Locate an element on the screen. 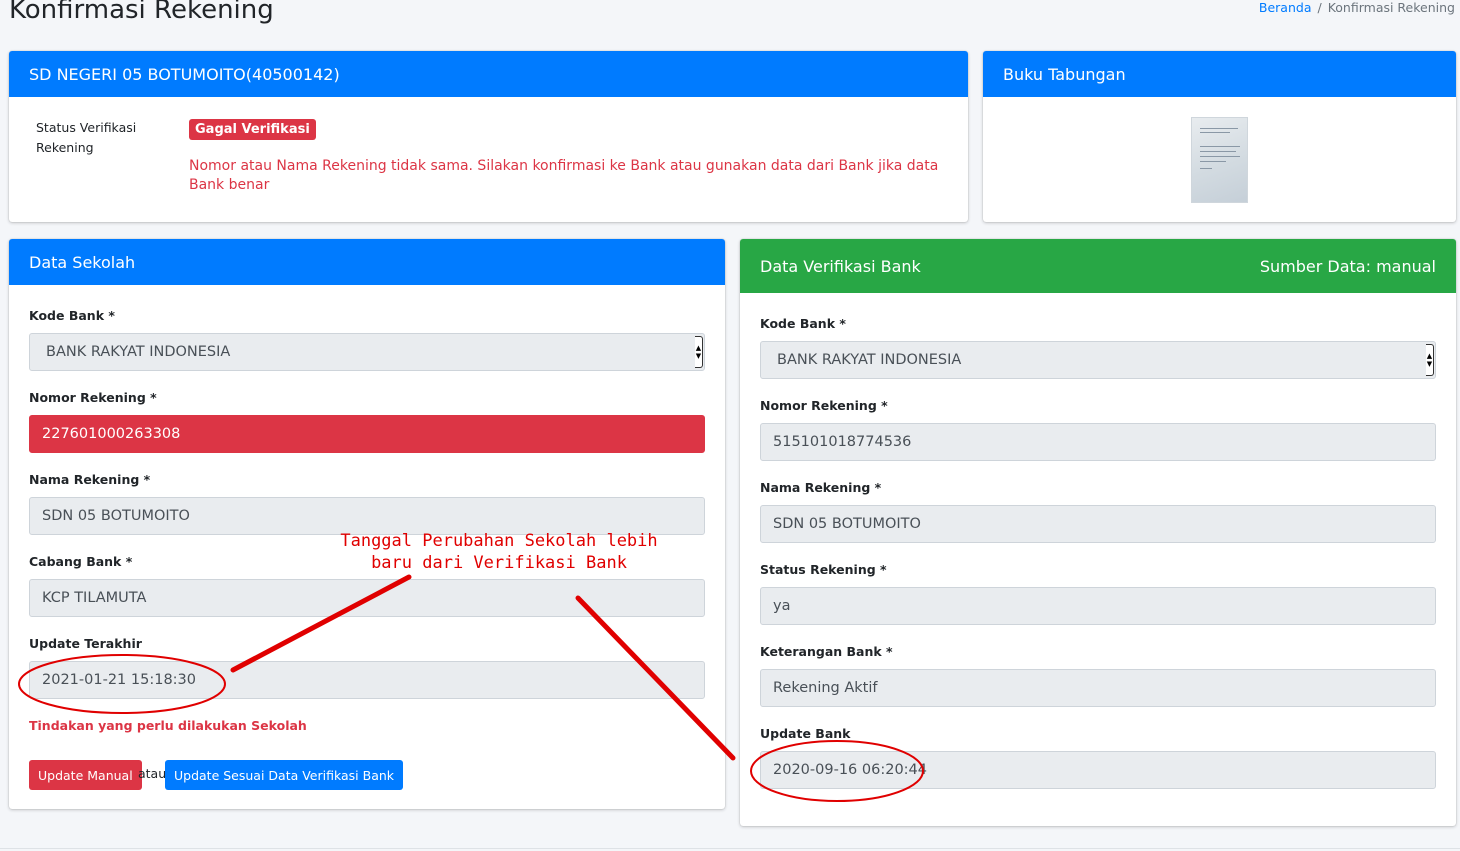 Image resolution: width=1460 pixels, height=851 pixels. bank-account-name-value: SDN 05 BOTUMOITO is located at coordinates (847, 524).